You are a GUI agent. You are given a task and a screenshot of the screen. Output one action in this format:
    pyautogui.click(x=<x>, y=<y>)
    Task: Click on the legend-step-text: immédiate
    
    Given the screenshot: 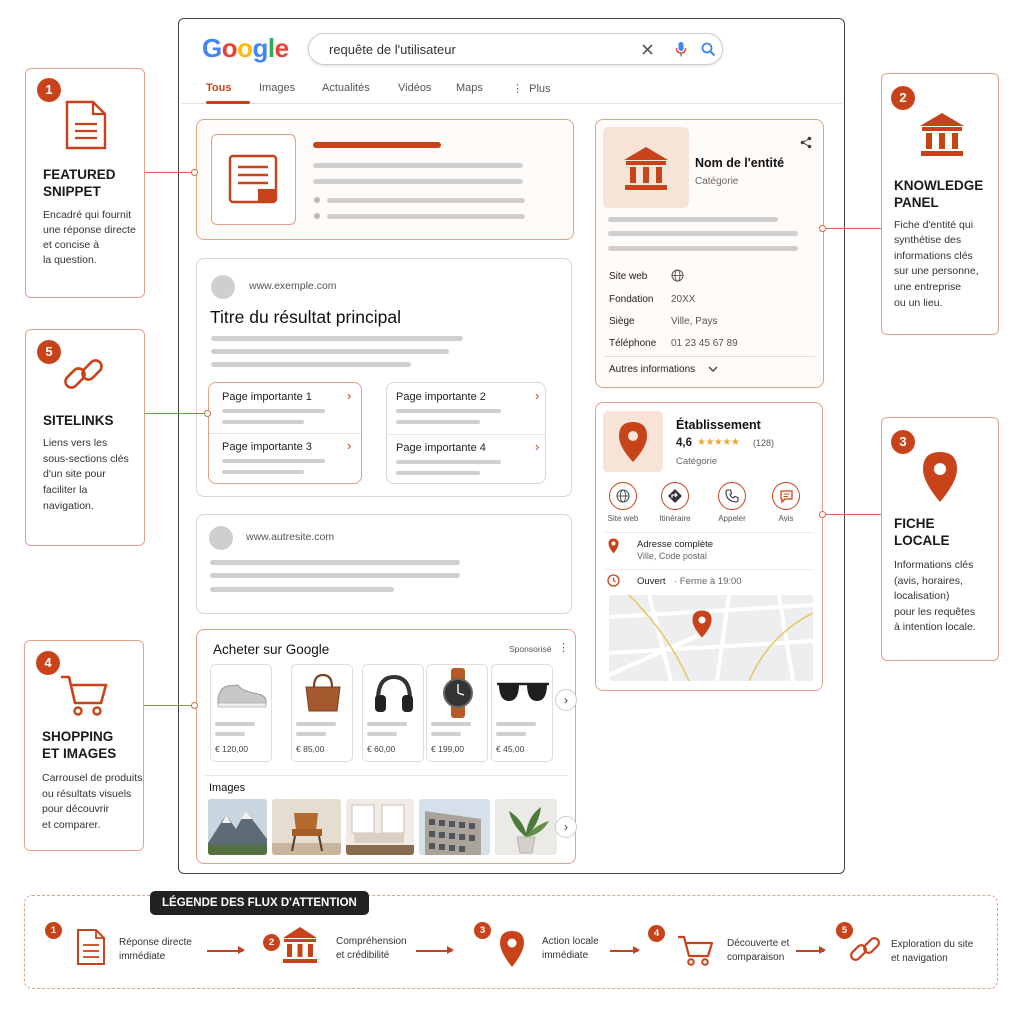 What is the action you would take?
    pyautogui.click(x=565, y=955)
    